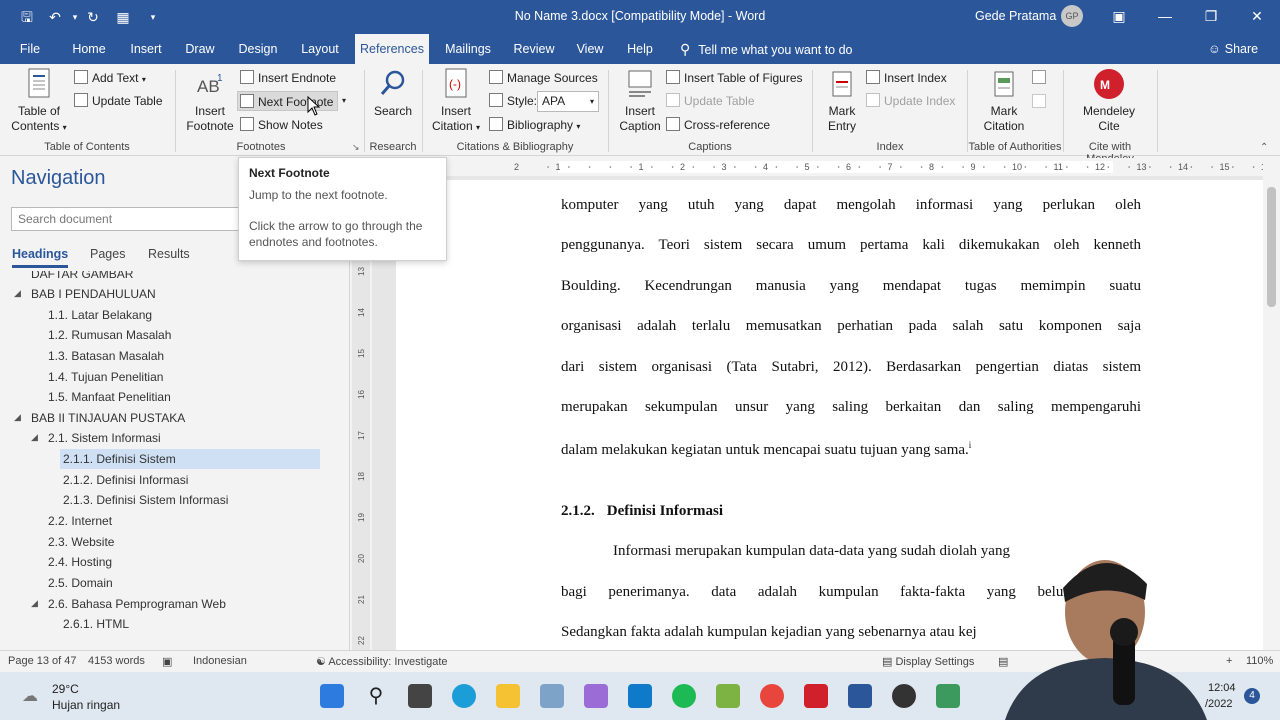 The image size is (1280, 720). I want to click on tell-me-search: ⚲ Tell me what you want to do, so click(766, 49).